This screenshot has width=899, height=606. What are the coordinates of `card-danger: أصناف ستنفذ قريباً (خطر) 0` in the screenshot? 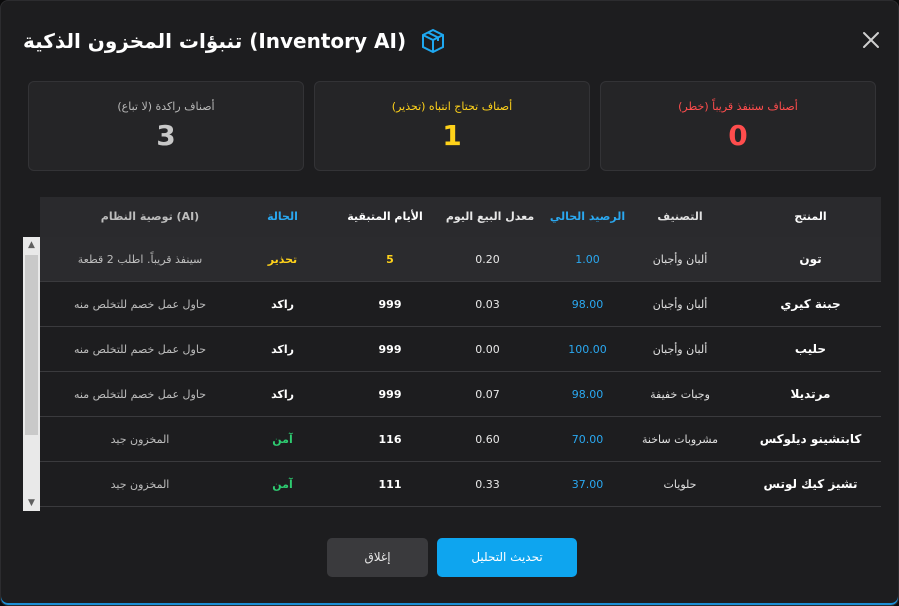 It's located at (738, 126).